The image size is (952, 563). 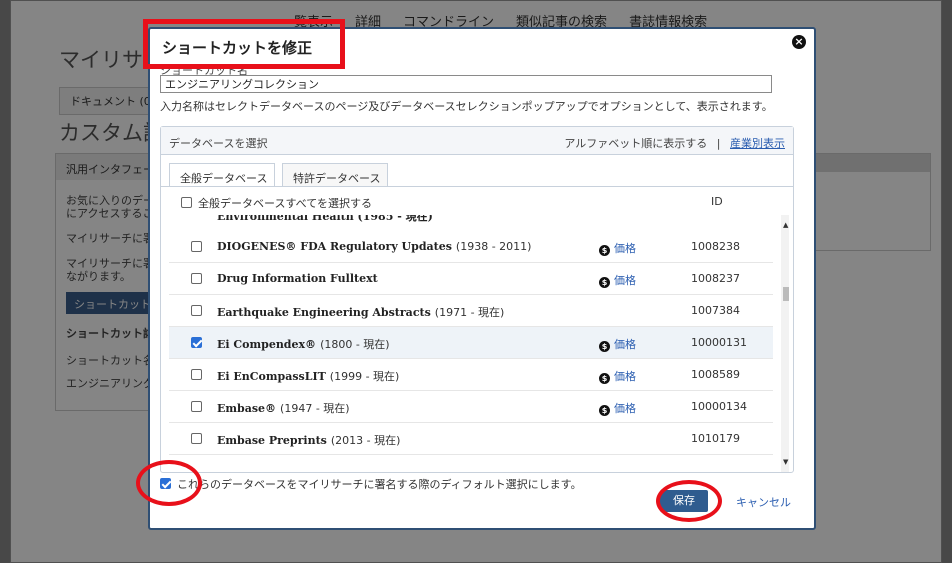 I want to click on default-selection-row: これらのデータベースをマイリサーチに署名する際のディフォルト選択にします。, so click(x=371, y=484).